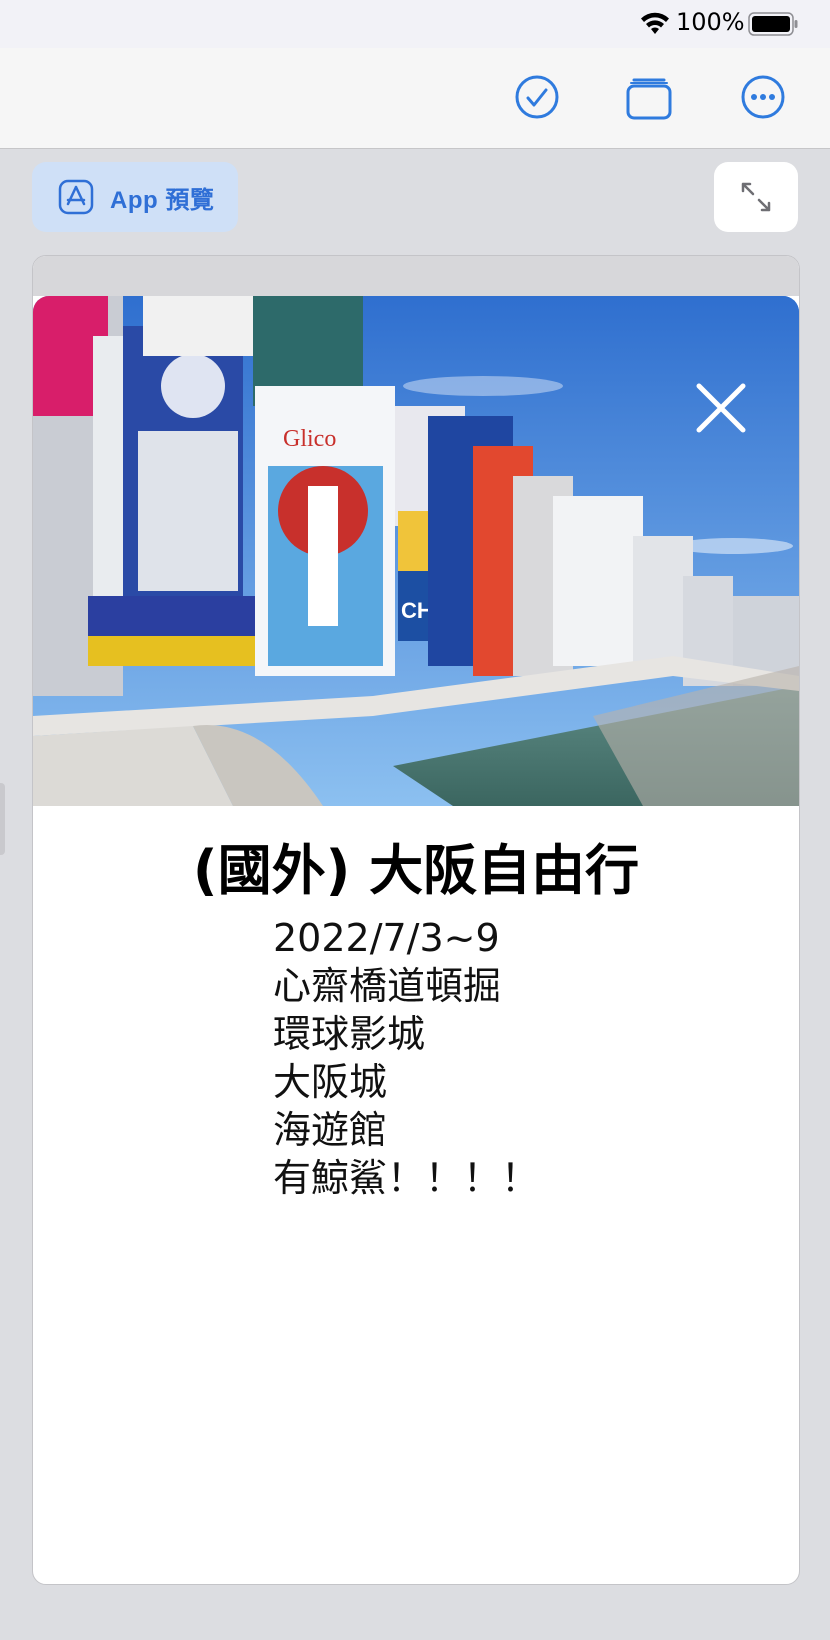  Describe the element at coordinates (406, 1178) in the screenshot. I see `note-line: 有鯨鯊！！！！` at that location.